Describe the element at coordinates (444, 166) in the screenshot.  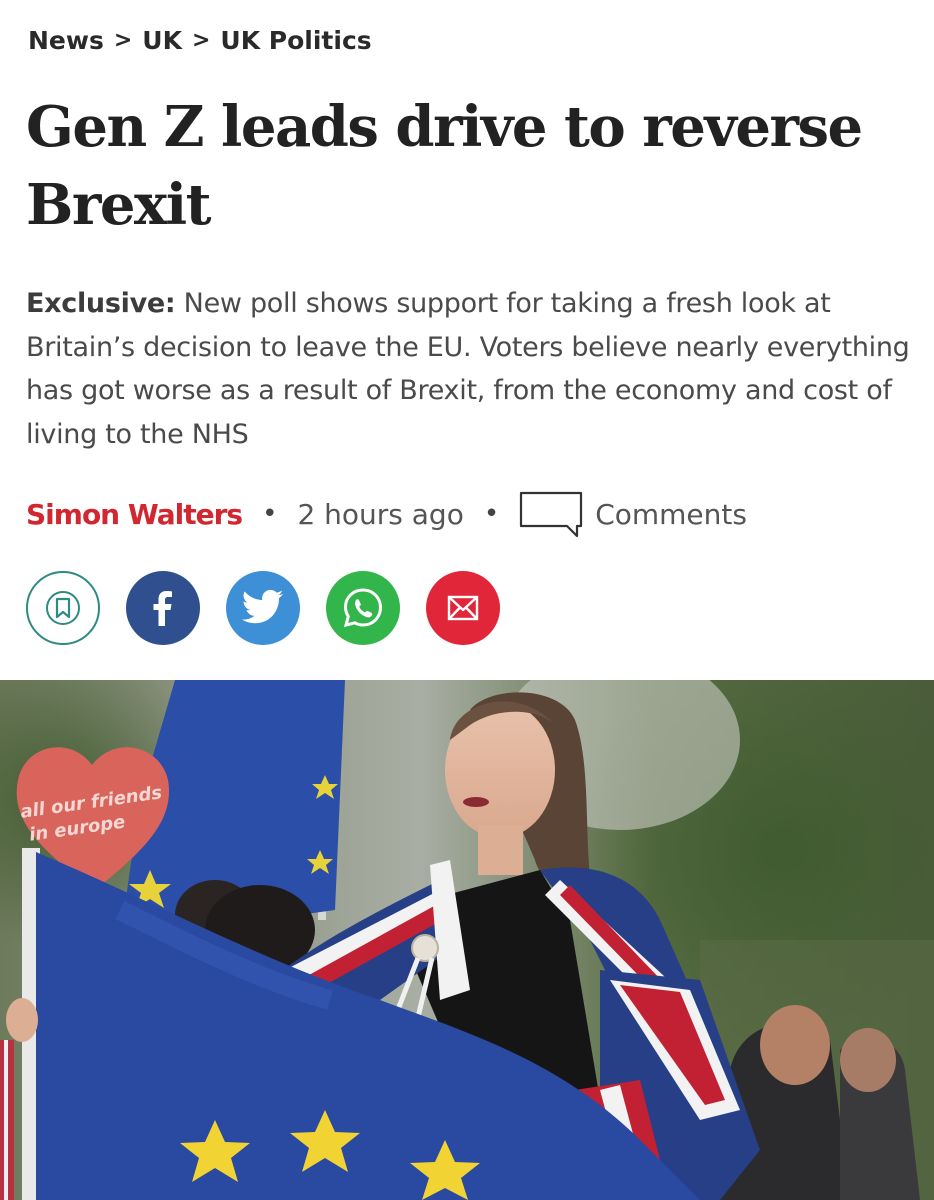
I see `article-headline: Gen Z leads drive to reverse Brexit` at that location.